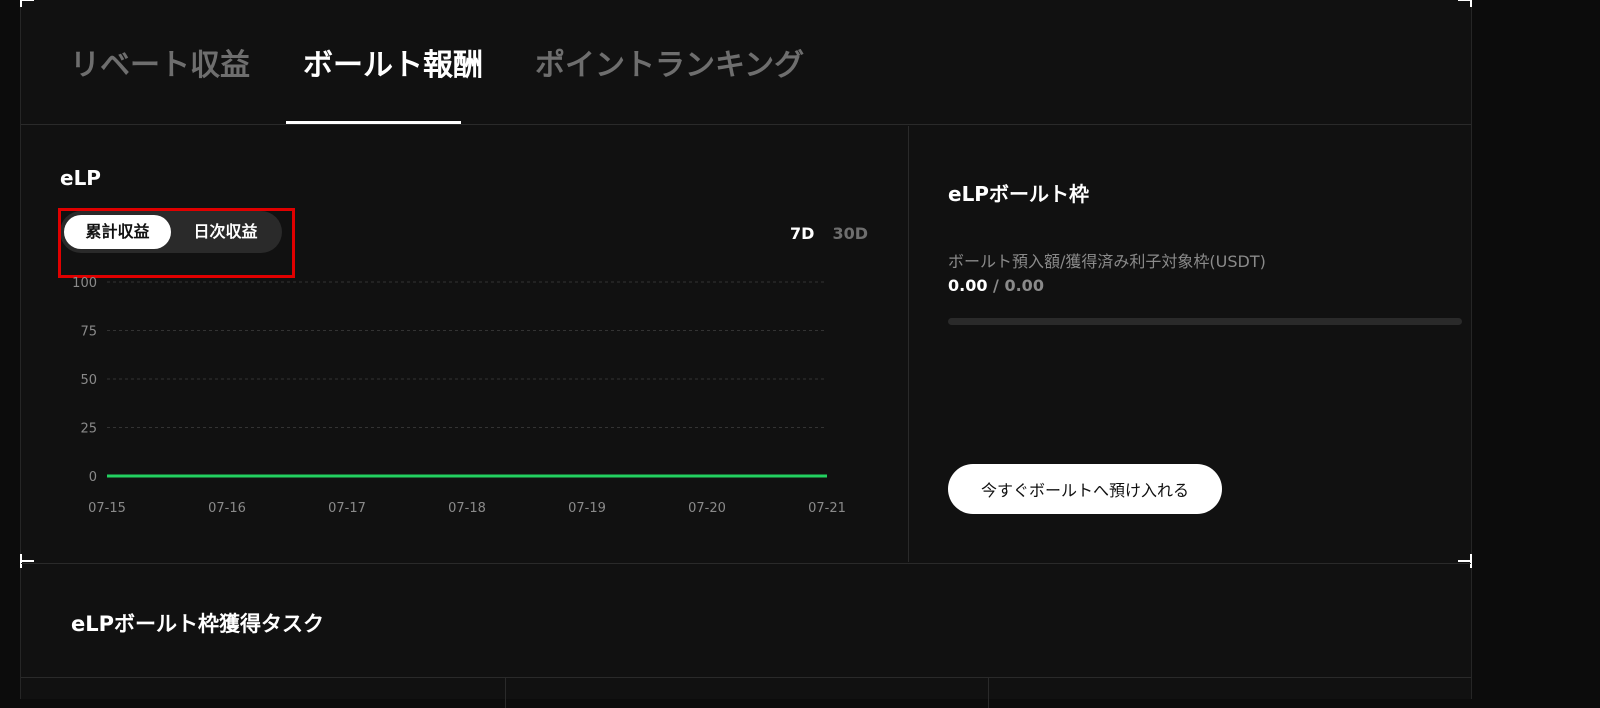 This screenshot has width=1600, height=708. I want to click on toggle-daily-earnings: 日次収益, so click(225, 232).